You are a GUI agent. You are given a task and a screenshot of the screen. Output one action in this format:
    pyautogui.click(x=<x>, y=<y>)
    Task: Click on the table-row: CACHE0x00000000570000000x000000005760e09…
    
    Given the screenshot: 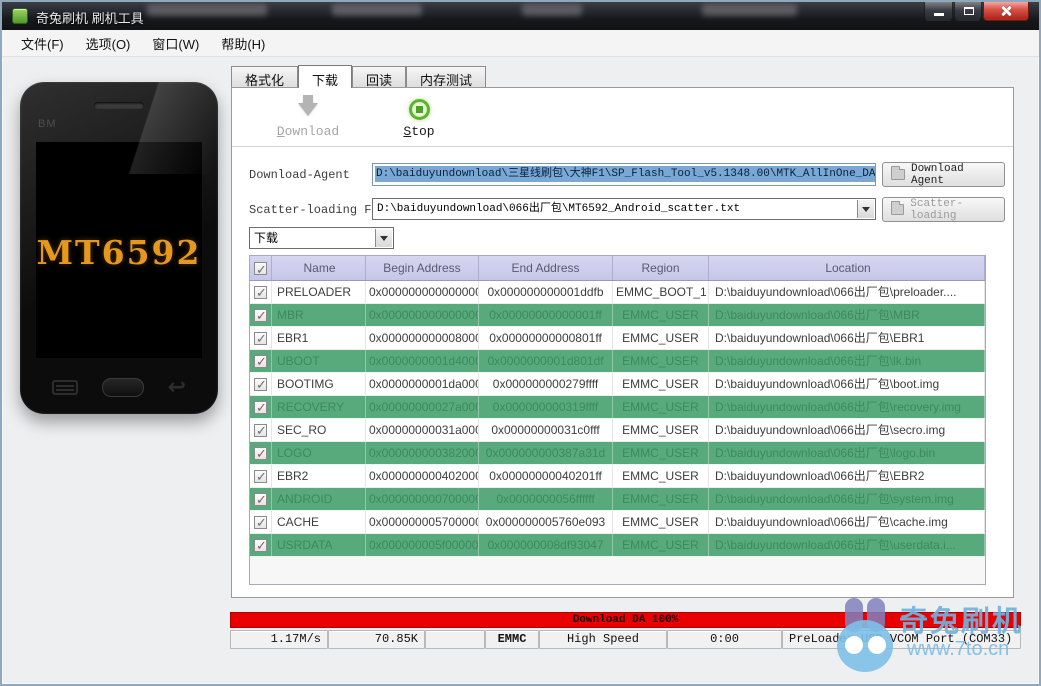 What is the action you would take?
    pyautogui.click(x=617, y=522)
    